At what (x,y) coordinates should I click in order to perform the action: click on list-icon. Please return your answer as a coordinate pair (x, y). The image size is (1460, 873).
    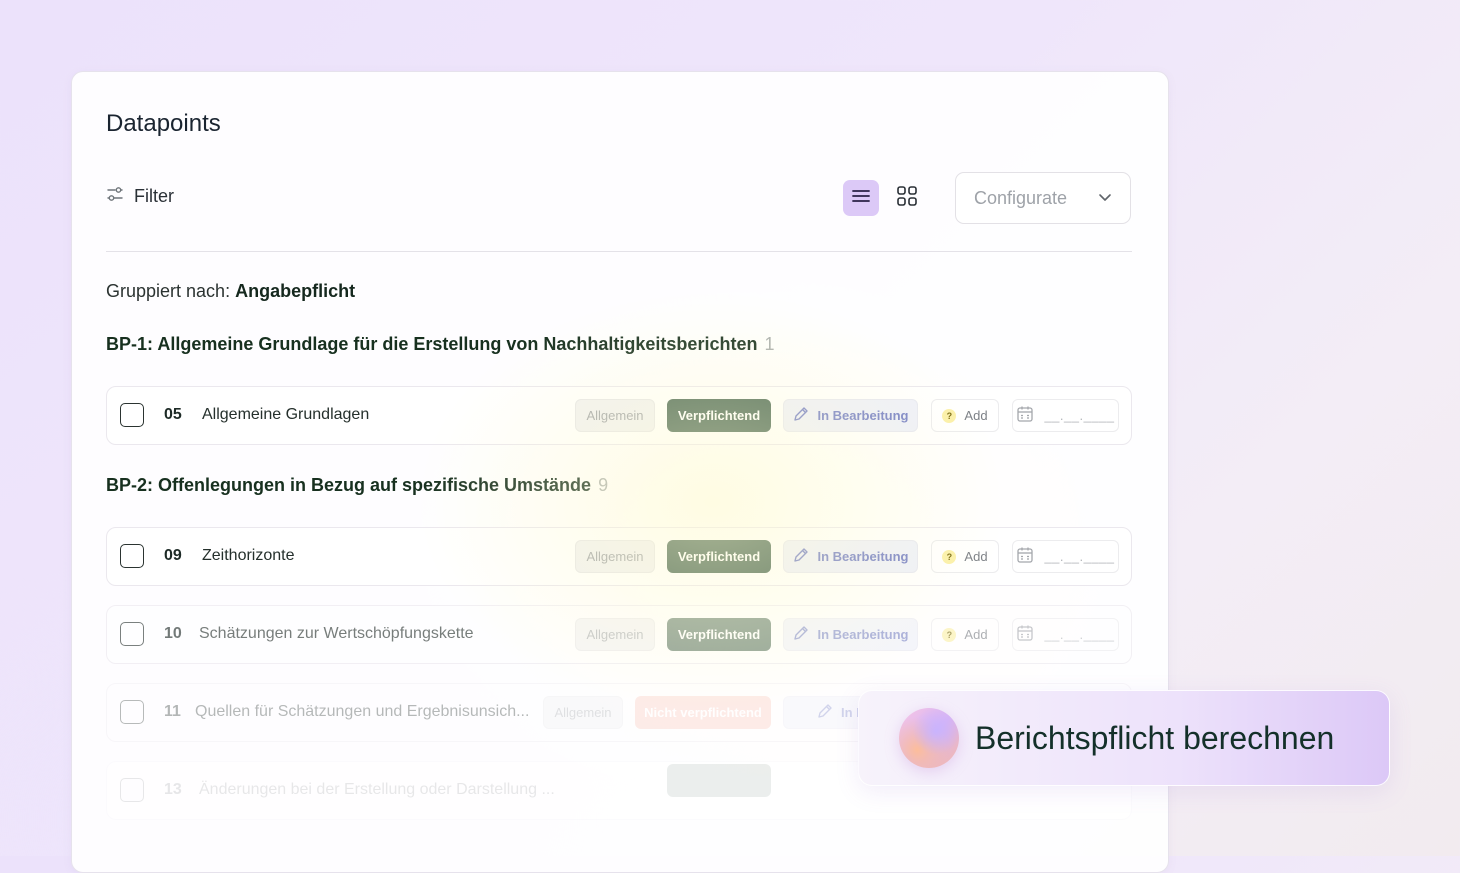
    Looking at the image, I should click on (861, 198).